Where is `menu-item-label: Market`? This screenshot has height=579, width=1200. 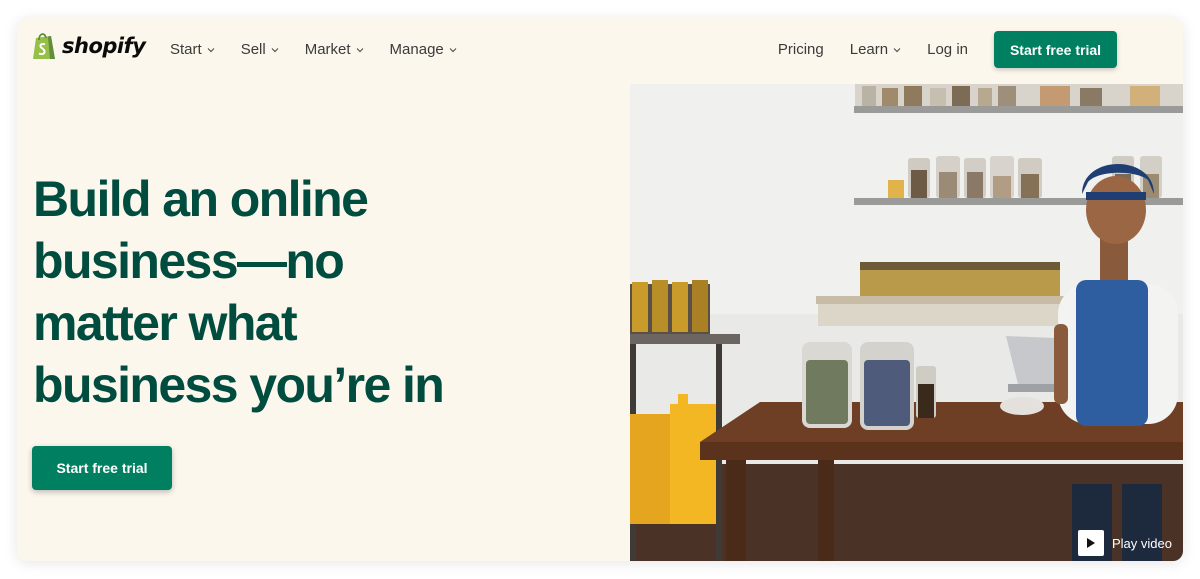 menu-item-label: Market is located at coordinates (327, 49).